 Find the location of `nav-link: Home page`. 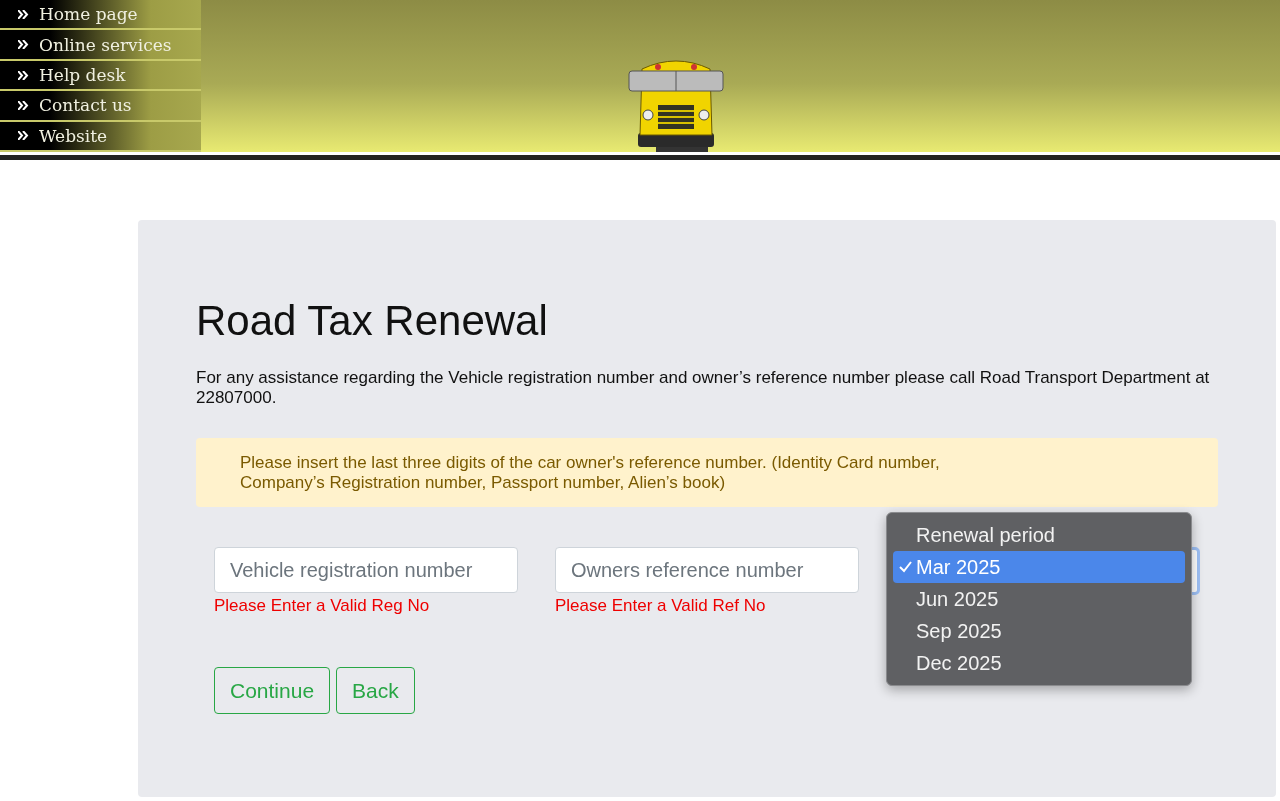

nav-link: Home page is located at coordinates (100, 15).